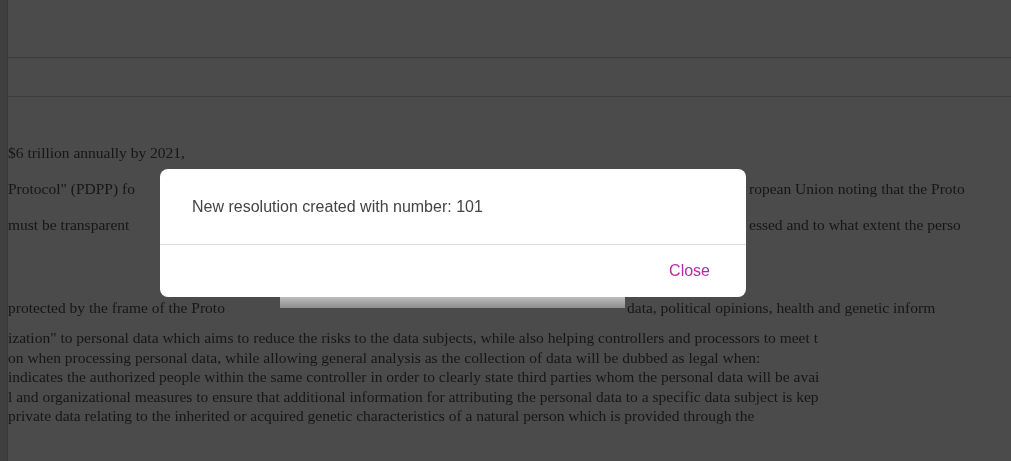 Image resolution: width=1011 pixels, height=461 pixels. What do you see at coordinates (453, 207) in the screenshot?
I see `dialog-message: New resolution created with number: 101` at bounding box center [453, 207].